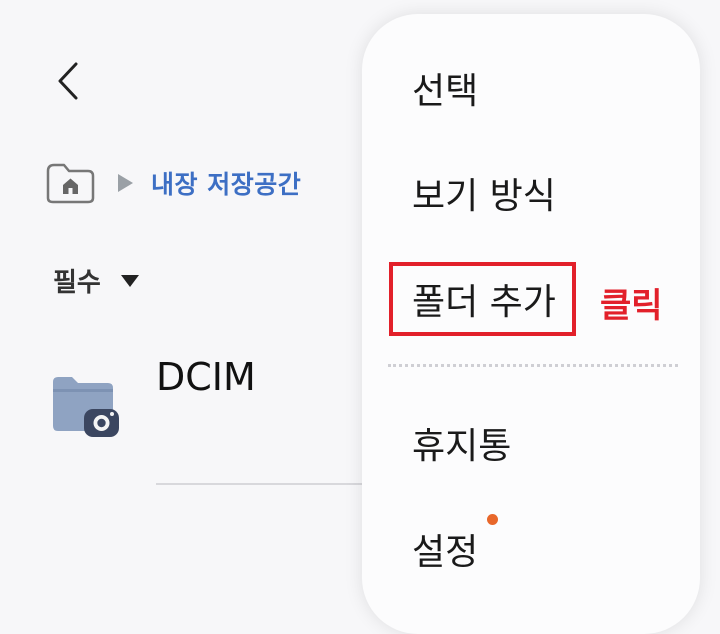  I want to click on row-divider, so click(261, 484).